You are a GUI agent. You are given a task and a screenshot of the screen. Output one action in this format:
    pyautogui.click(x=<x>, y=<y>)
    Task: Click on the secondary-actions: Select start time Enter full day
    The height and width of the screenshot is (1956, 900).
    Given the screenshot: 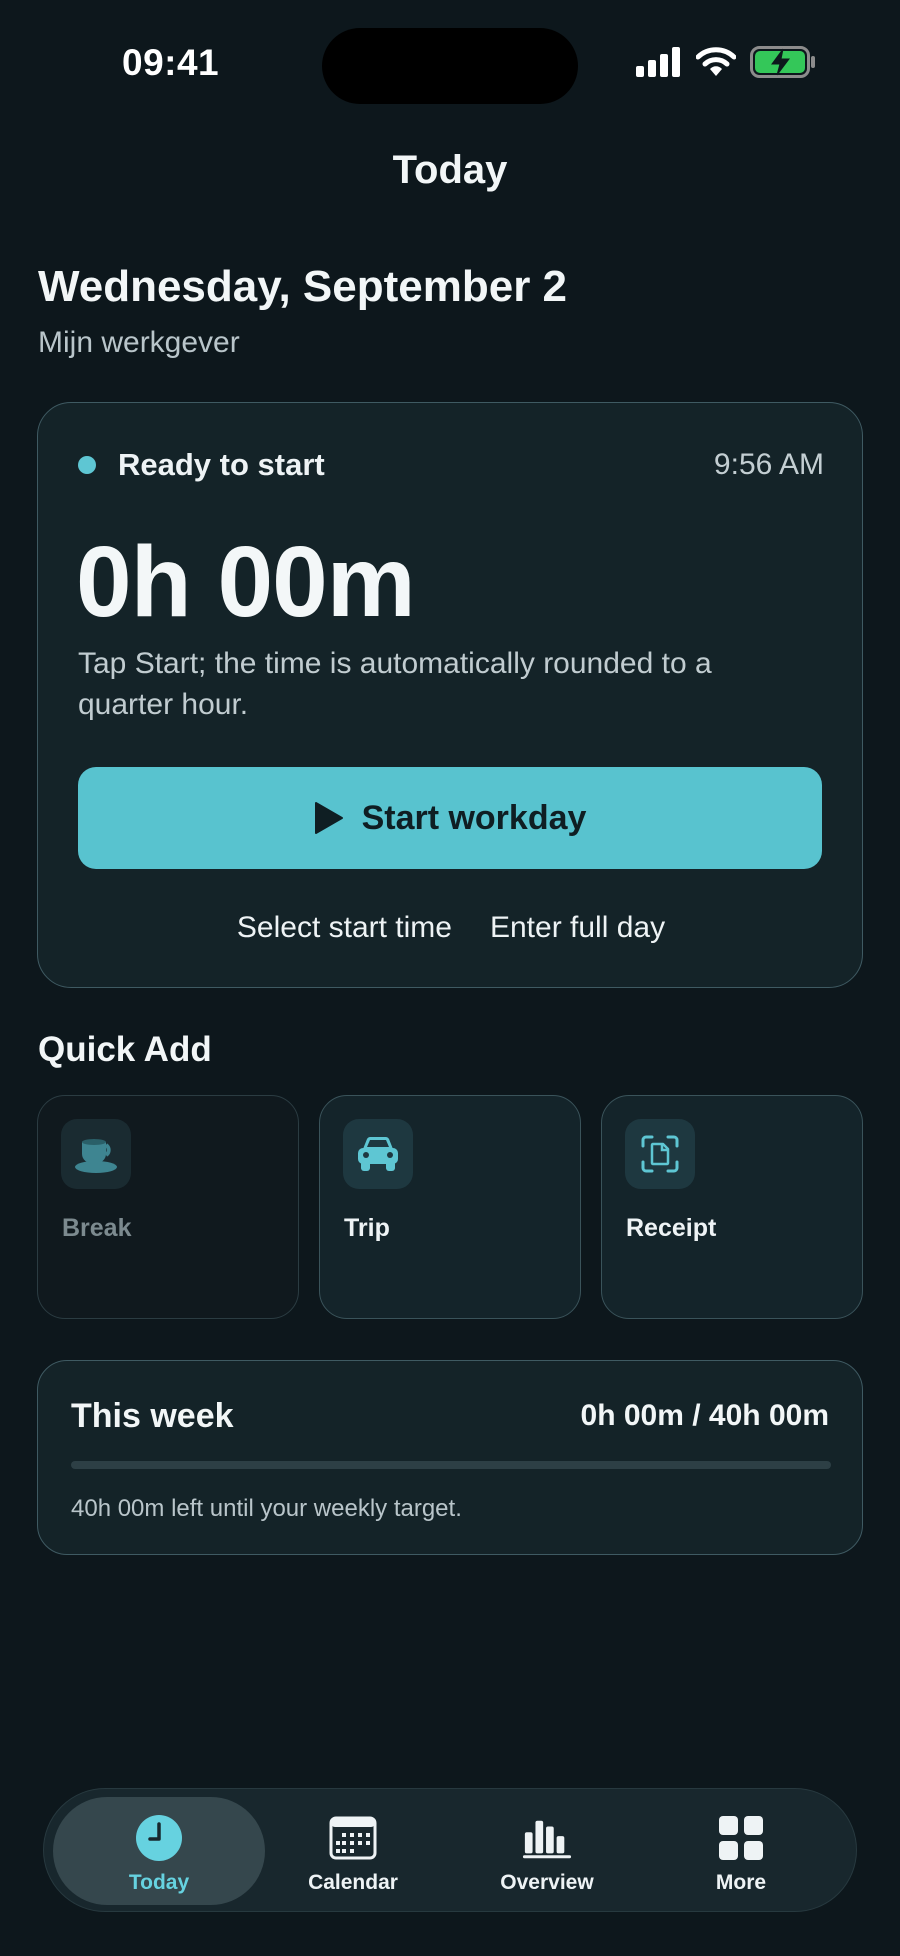 What is the action you would take?
    pyautogui.click(x=451, y=928)
    